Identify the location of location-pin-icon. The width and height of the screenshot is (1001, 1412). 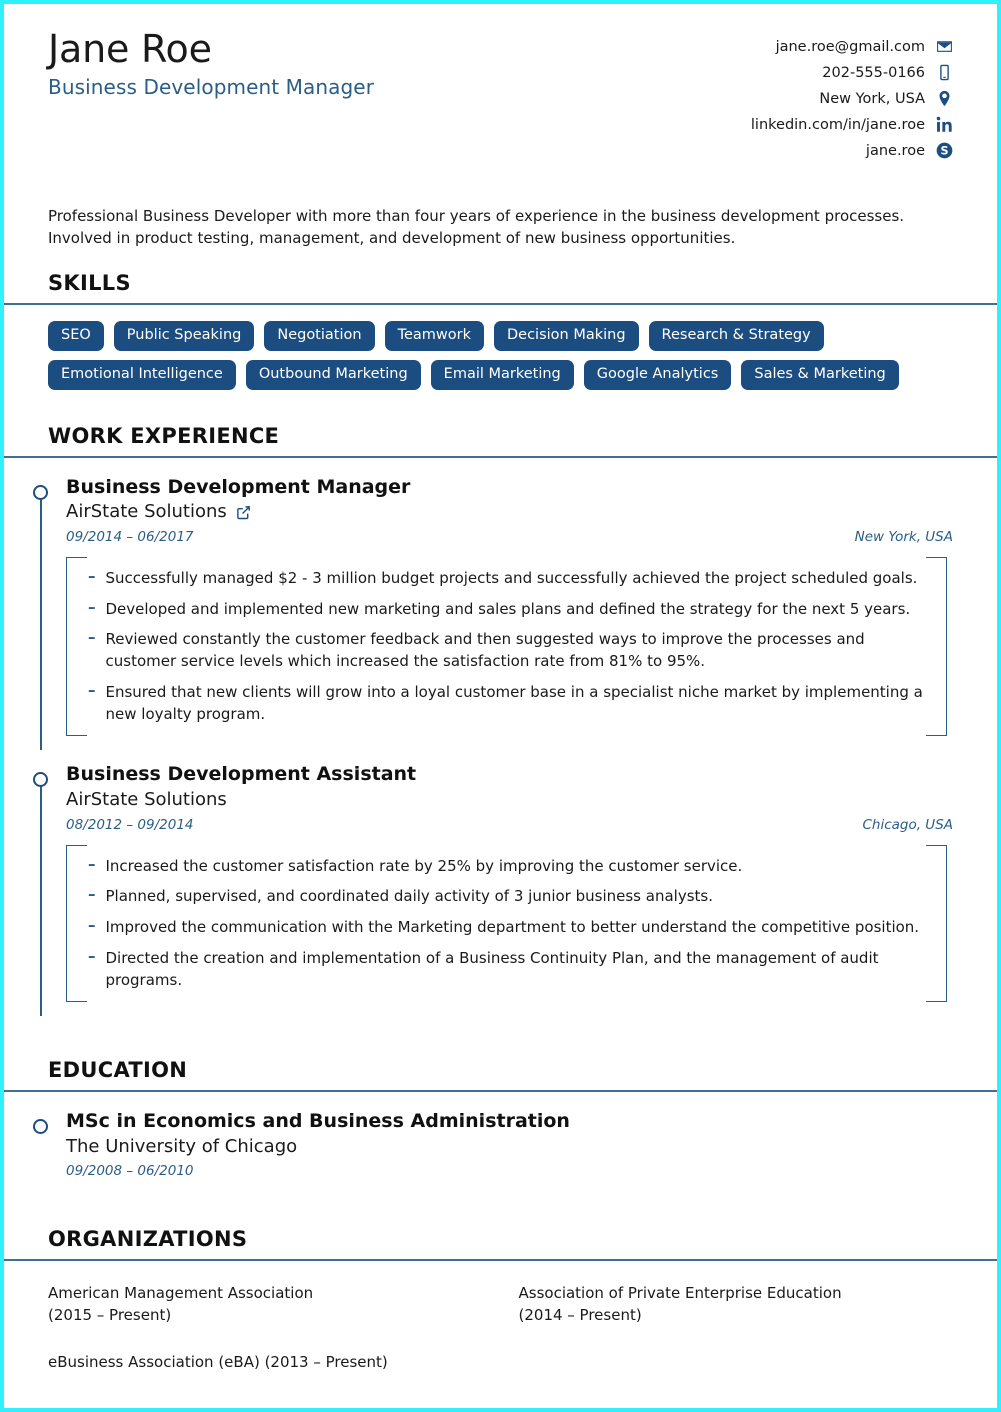
(944, 98).